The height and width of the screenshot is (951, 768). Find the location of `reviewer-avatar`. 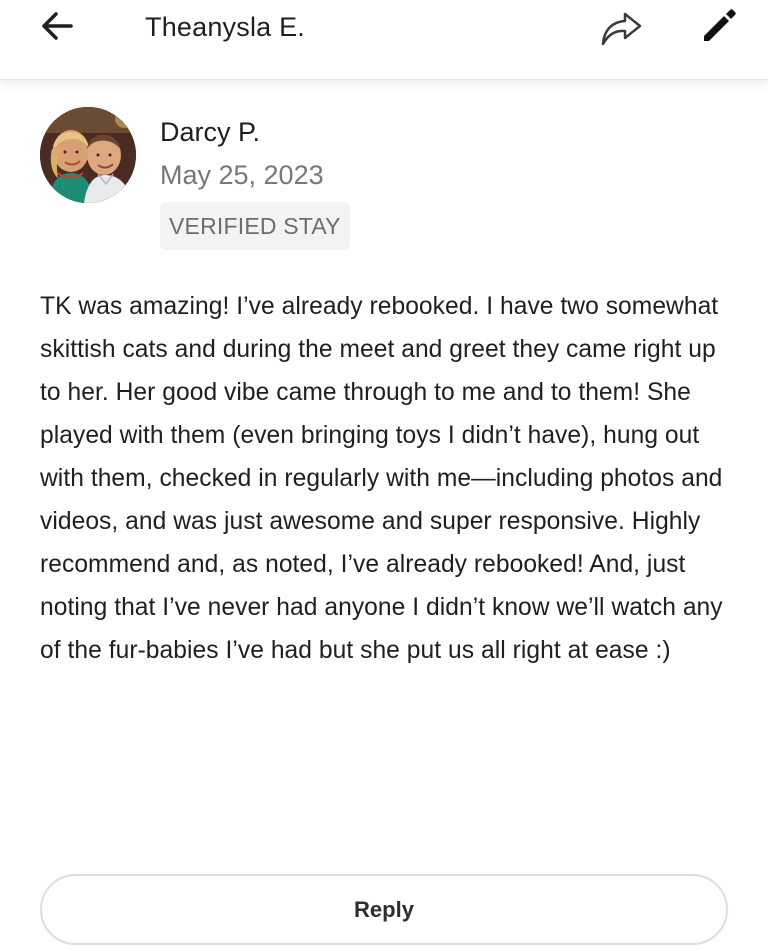

reviewer-avatar is located at coordinates (88, 155).